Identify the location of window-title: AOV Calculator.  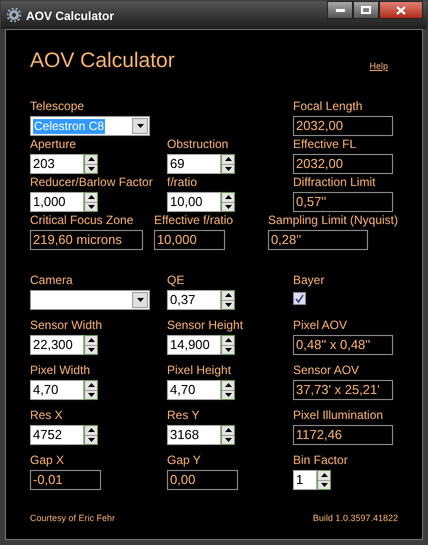
(70, 16).